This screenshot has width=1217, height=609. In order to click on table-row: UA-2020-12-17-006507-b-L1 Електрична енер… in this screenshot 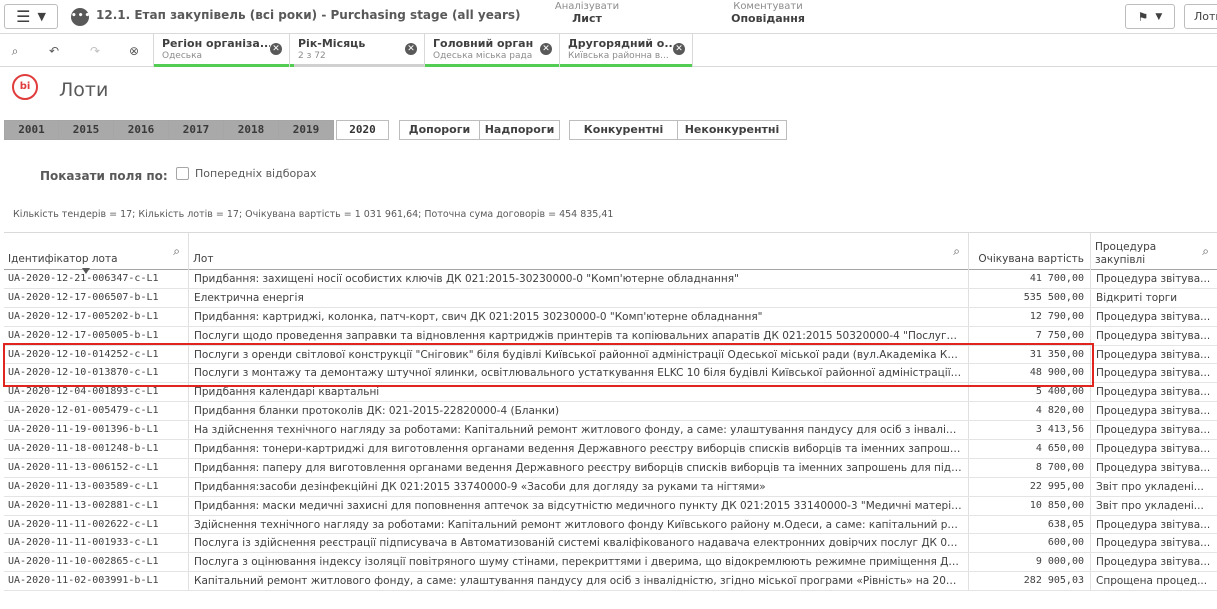, I will do `click(610, 298)`.